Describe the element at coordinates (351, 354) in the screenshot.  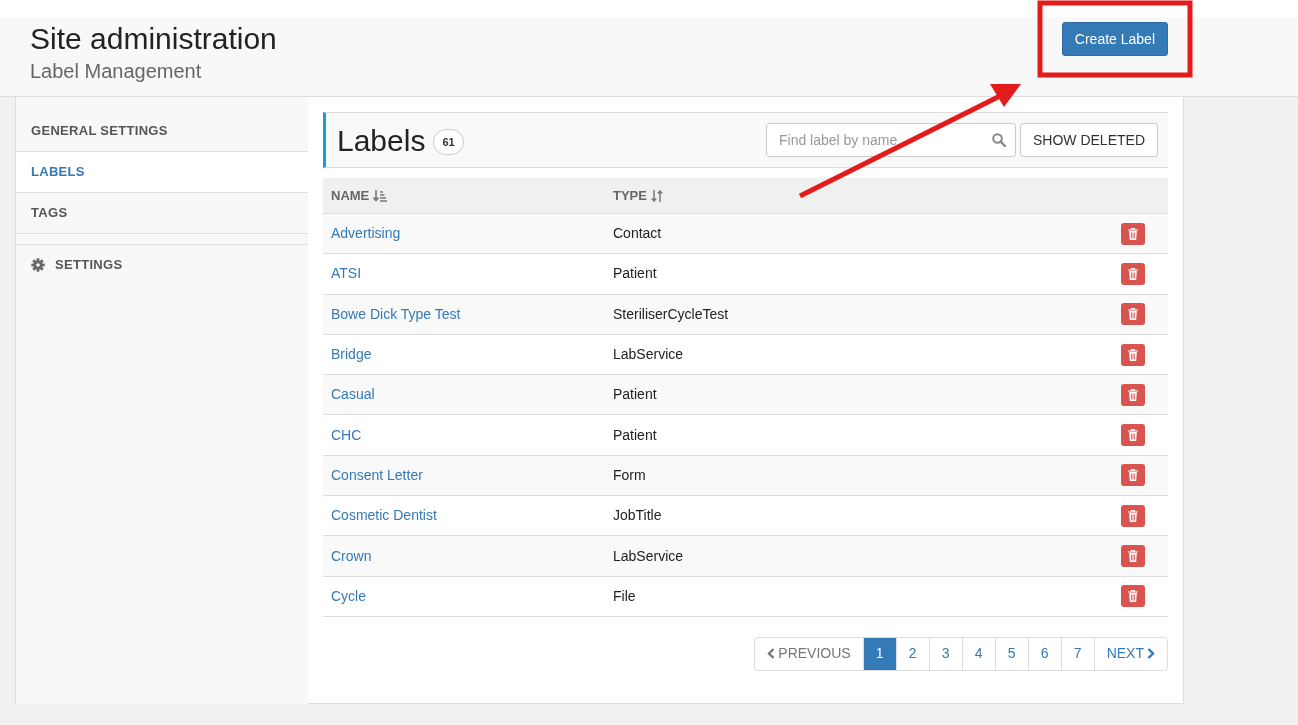
I see `label-name-link: Bridge` at that location.